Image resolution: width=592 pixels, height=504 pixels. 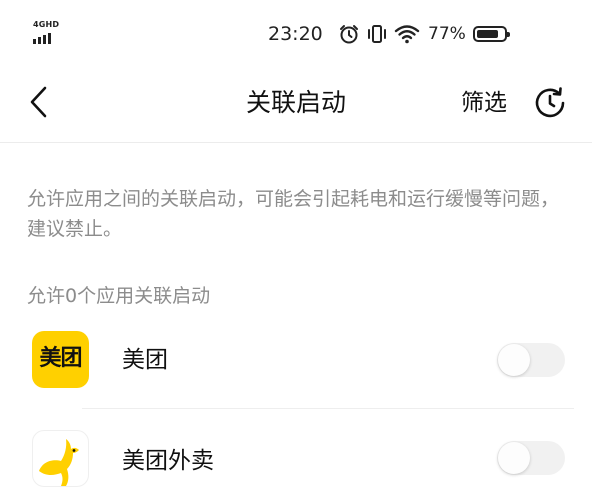 What do you see at coordinates (296, 105) in the screenshot?
I see `header: 关联启动 筛选` at bounding box center [296, 105].